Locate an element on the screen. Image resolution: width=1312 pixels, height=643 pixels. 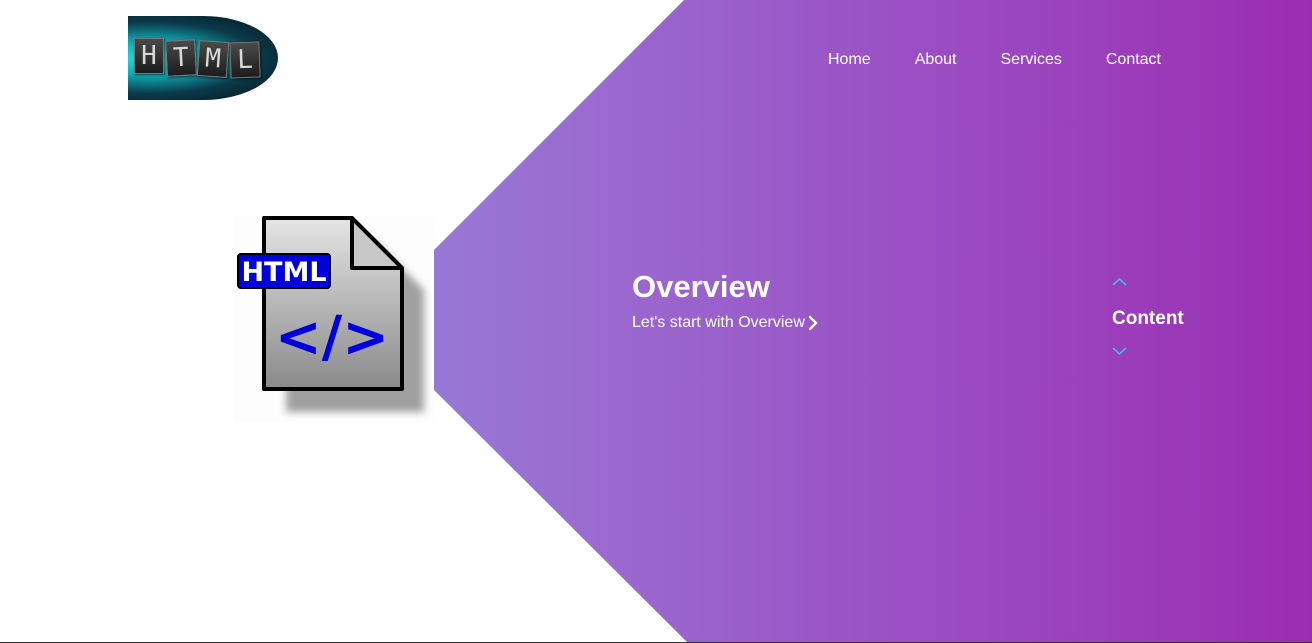
logo-letter: T is located at coordinates (181, 58).